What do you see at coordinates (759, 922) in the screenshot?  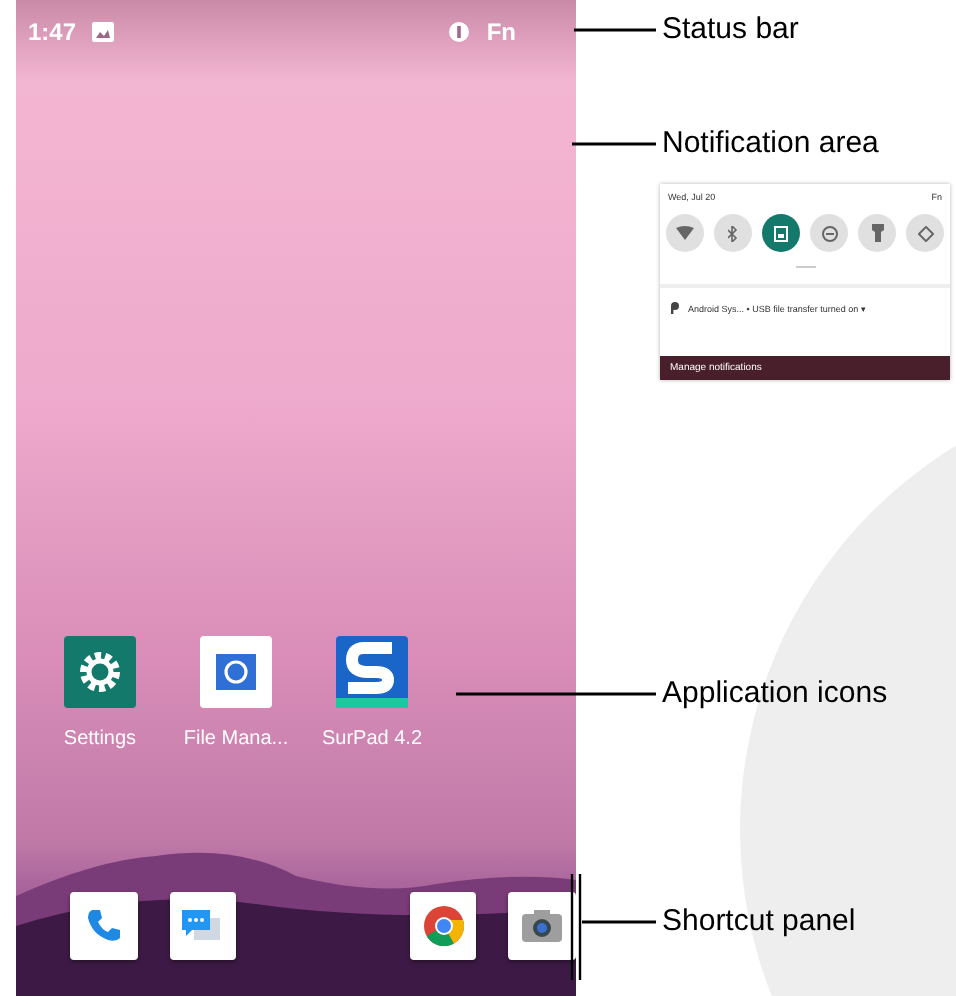 I see `callout-label: Shortcut panel` at bounding box center [759, 922].